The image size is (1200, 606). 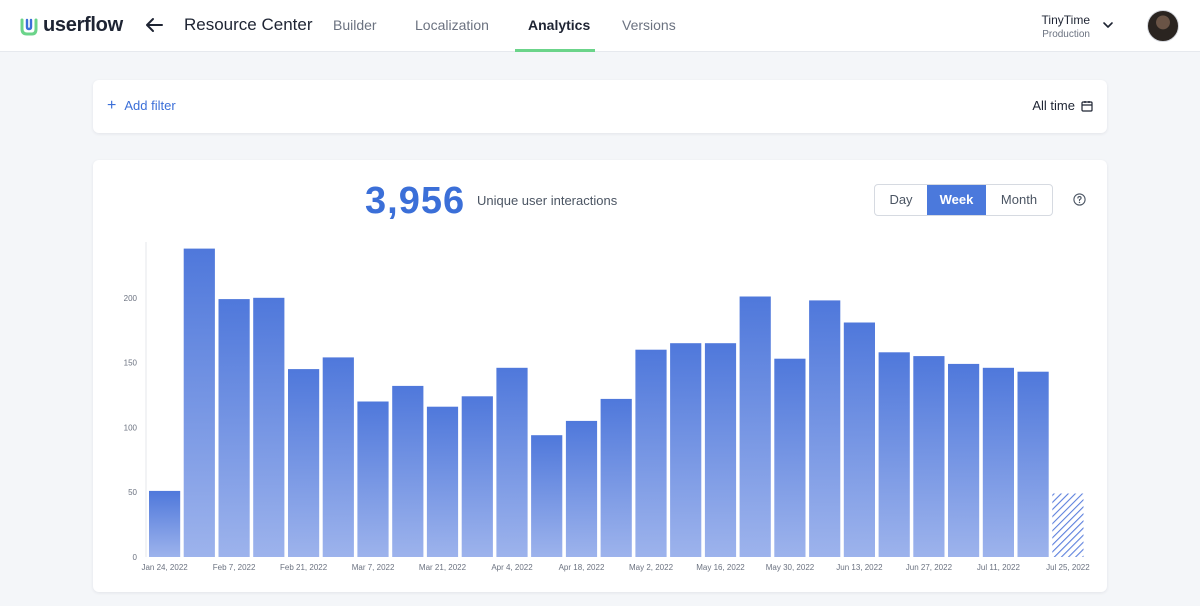 I want to click on x-tick-label: May 2, 2022, so click(x=651, y=567).